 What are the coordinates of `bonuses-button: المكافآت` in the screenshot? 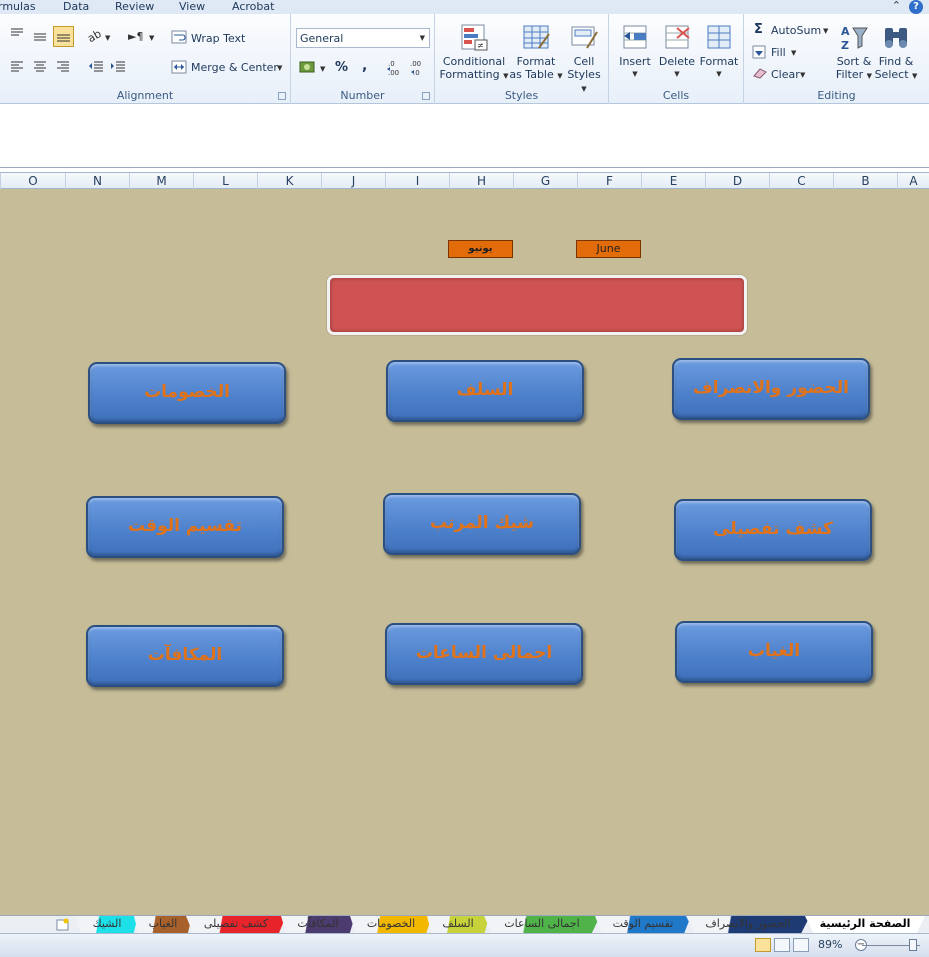 It's located at (185, 656).